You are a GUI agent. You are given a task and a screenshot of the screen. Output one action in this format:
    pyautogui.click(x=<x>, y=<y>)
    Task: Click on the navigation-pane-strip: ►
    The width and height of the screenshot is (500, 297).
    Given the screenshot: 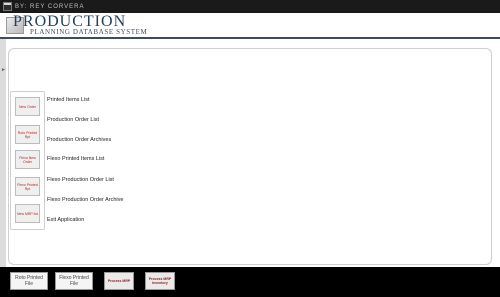 What is the action you would take?
    pyautogui.click(x=3, y=153)
    